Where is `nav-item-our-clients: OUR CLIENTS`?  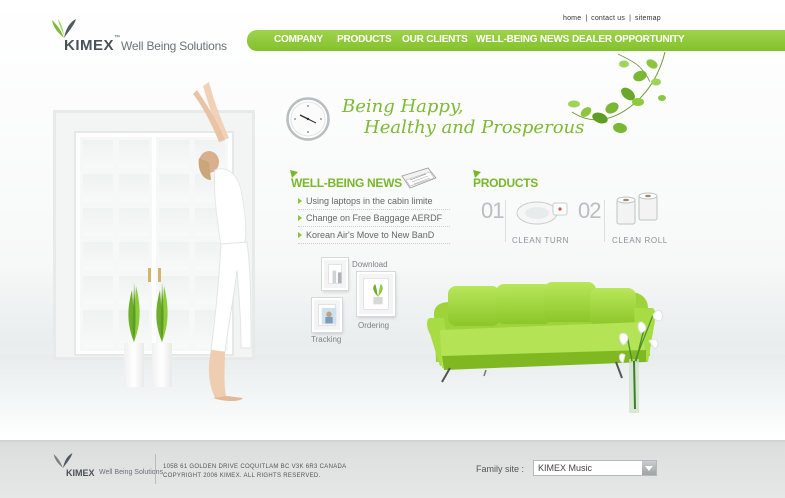
nav-item-our-clients: OUR CLIENTS is located at coordinates (435, 39).